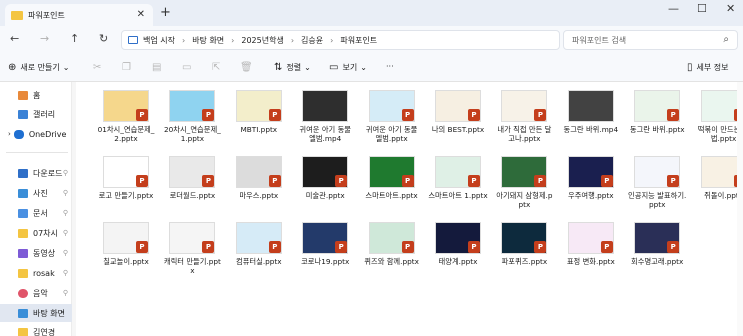 Image resolution: width=743 pixels, height=336 pixels. I want to click on new-tab-button: +, so click(165, 12).